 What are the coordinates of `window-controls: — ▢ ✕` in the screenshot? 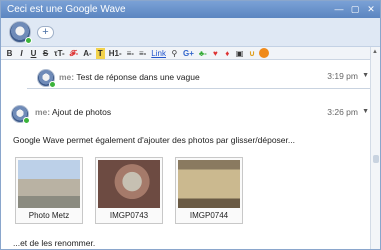 It's located at (355, 9).